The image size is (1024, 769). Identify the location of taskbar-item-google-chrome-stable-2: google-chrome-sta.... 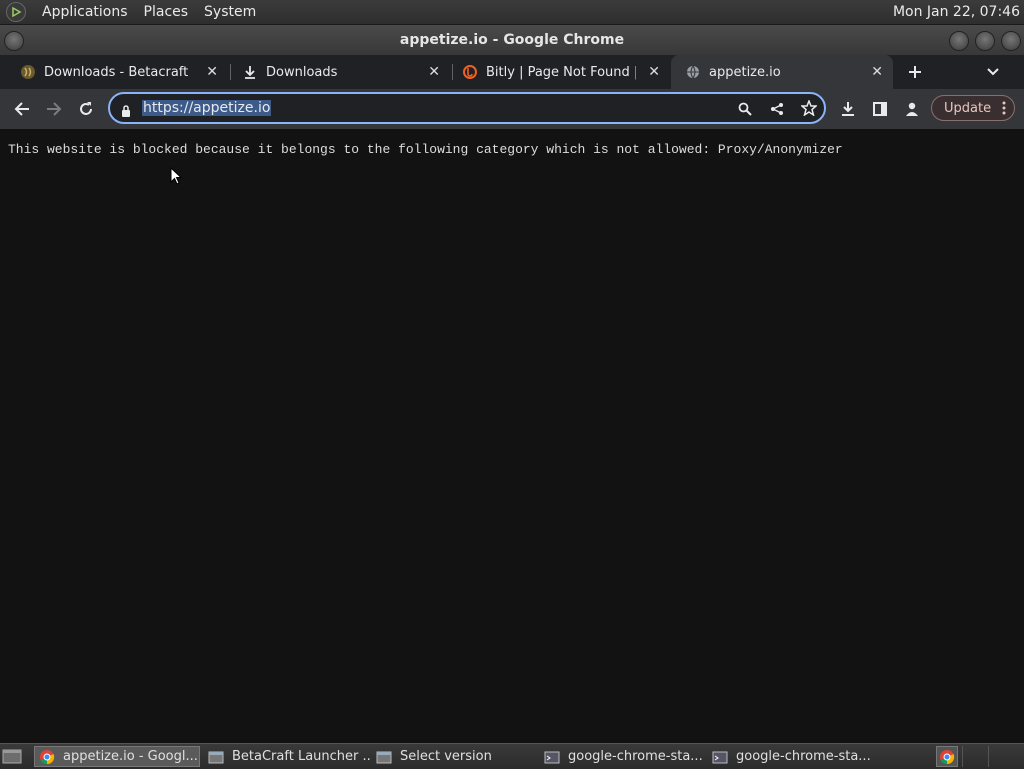
(791, 756).